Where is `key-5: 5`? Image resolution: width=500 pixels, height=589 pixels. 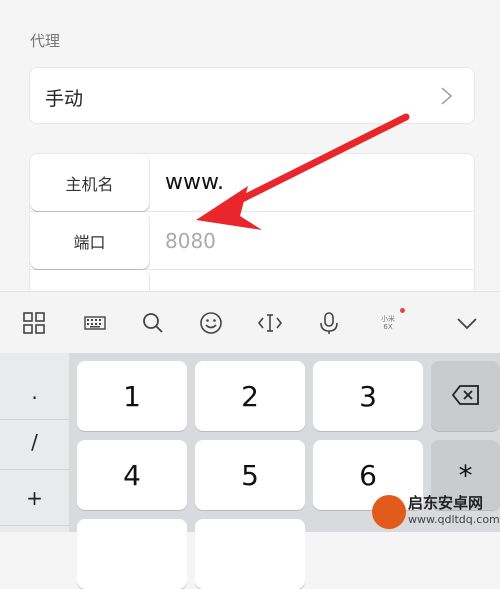
key-5: 5 is located at coordinates (250, 475).